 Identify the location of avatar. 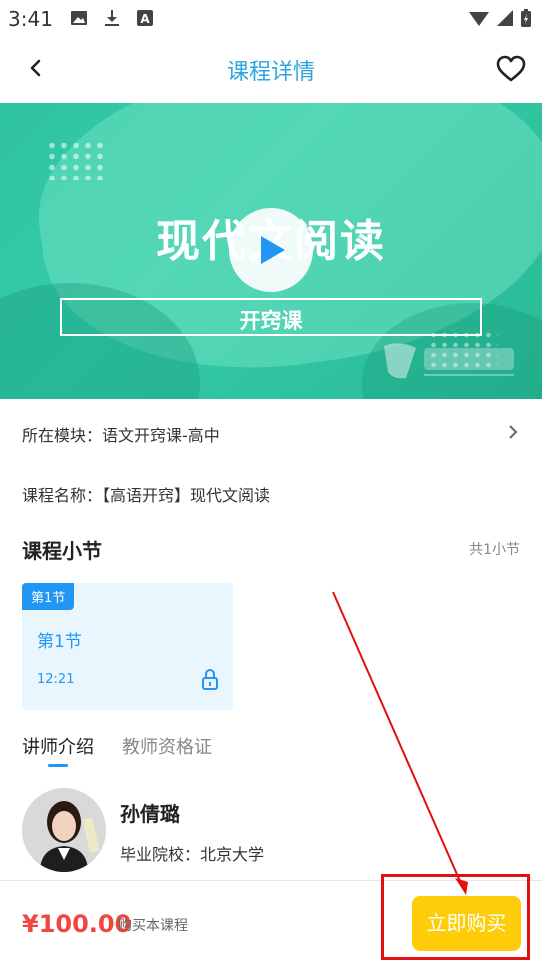
(64, 830).